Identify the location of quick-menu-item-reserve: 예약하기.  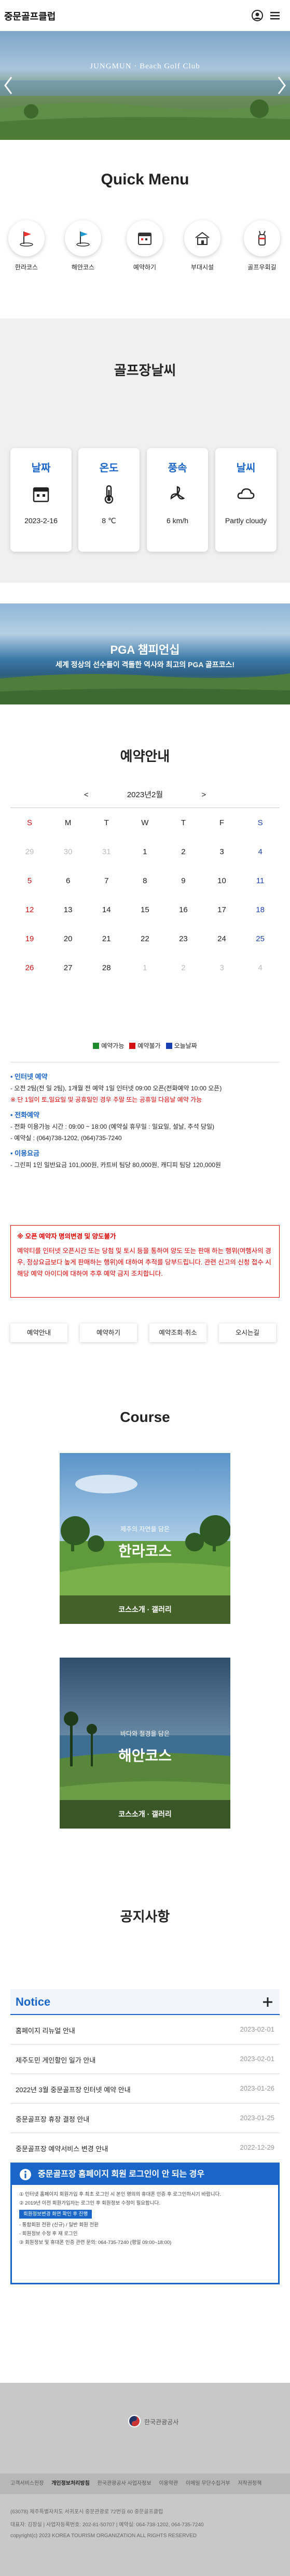
(144, 245).